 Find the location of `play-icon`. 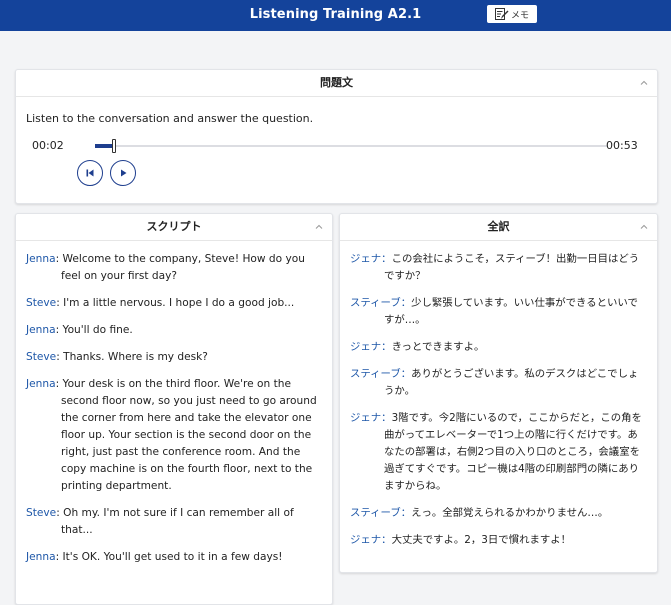

play-icon is located at coordinates (124, 173).